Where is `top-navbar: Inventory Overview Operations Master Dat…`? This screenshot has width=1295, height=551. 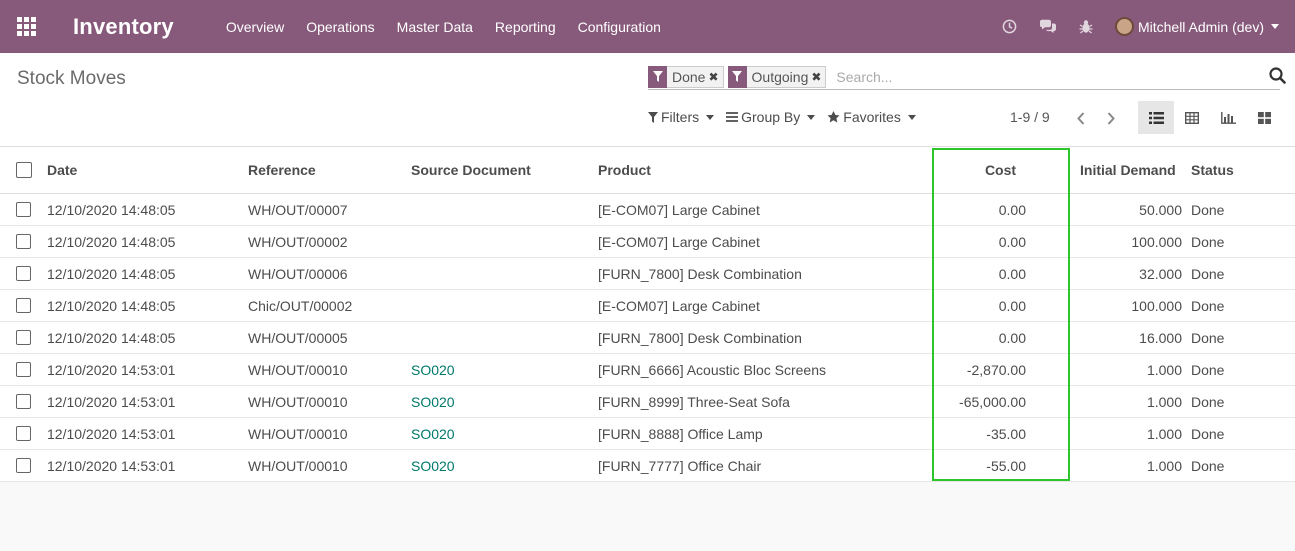 top-navbar: Inventory Overview Operations Master Dat… is located at coordinates (647, 26).